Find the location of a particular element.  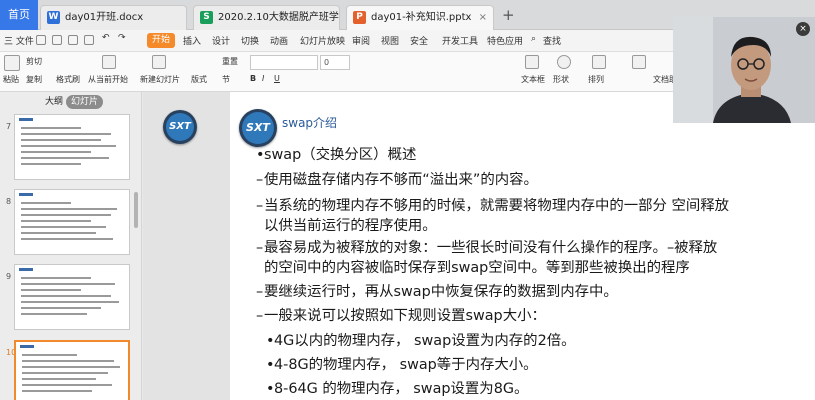

new-slide-button: 新建幻灯片 is located at coordinates (160, 79).